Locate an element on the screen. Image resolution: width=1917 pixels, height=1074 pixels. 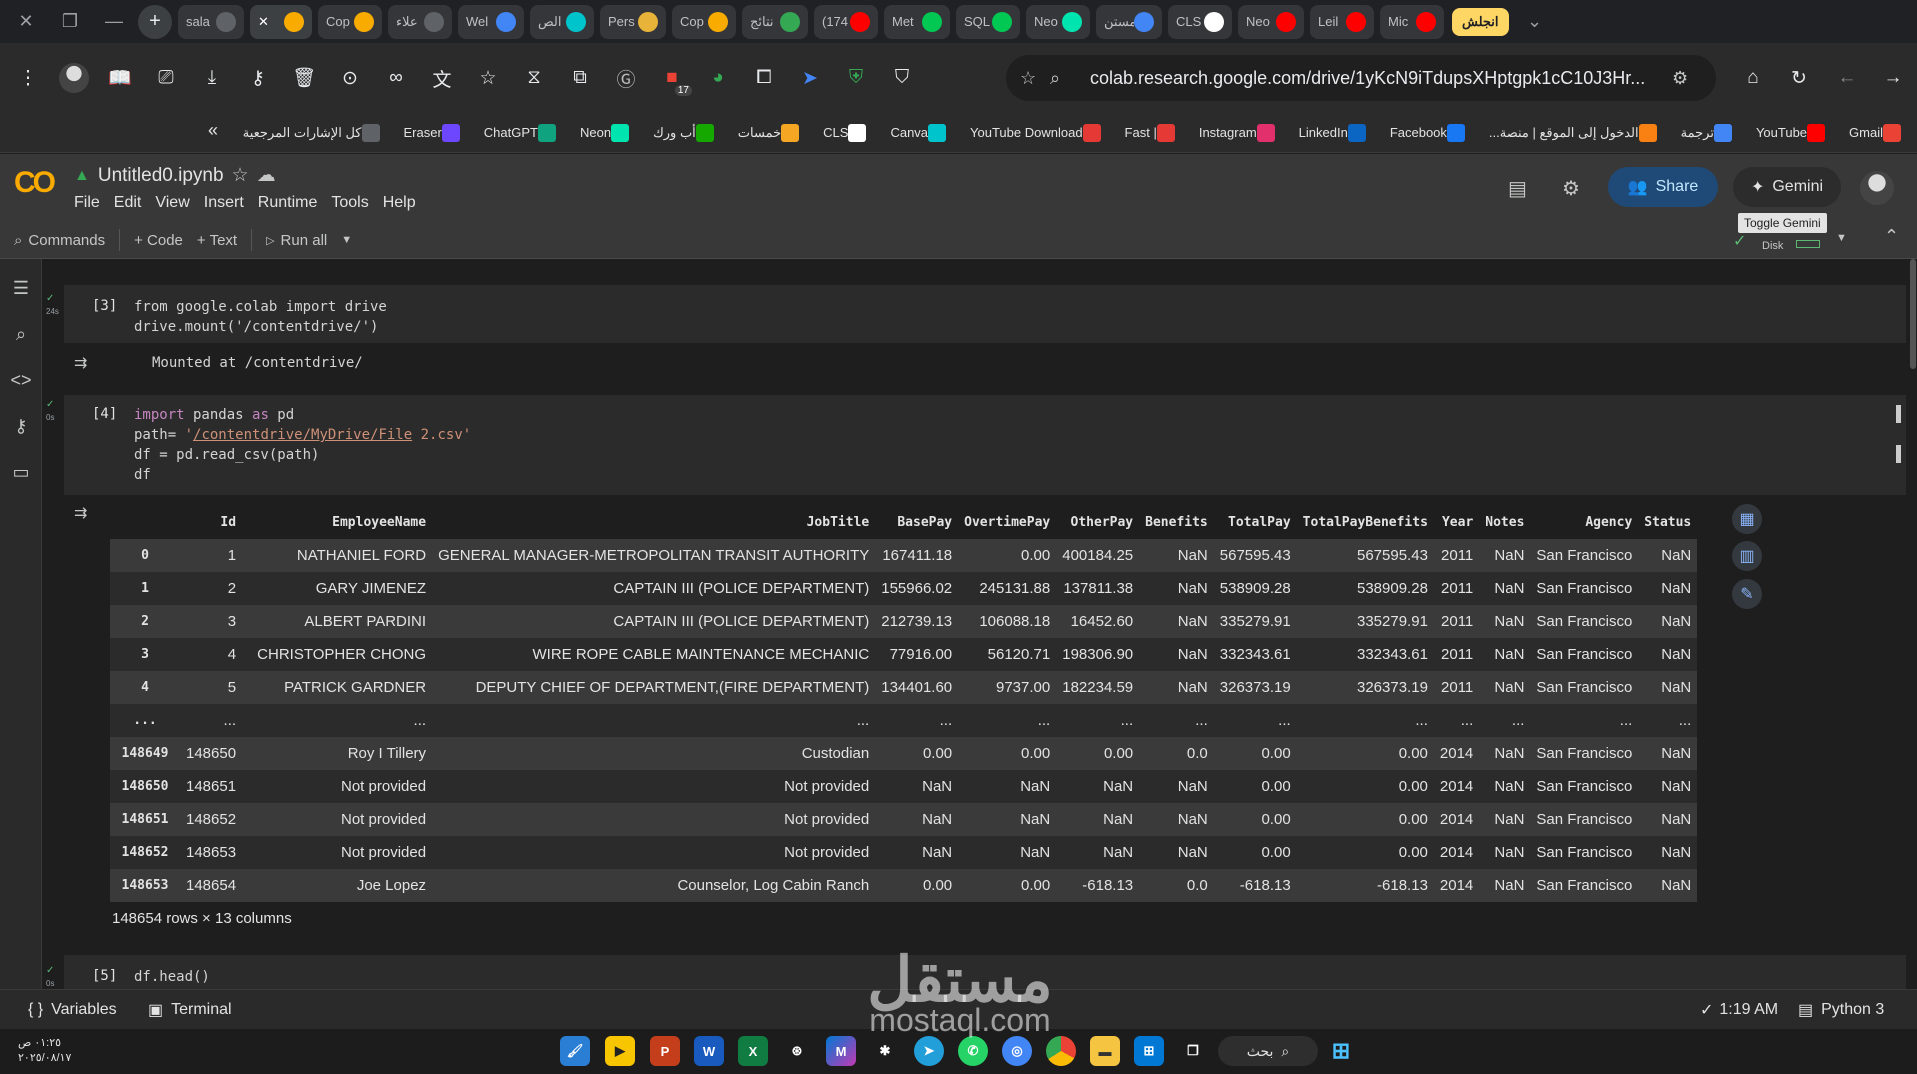
window-minimize-icon: — is located at coordinates (114, 22).